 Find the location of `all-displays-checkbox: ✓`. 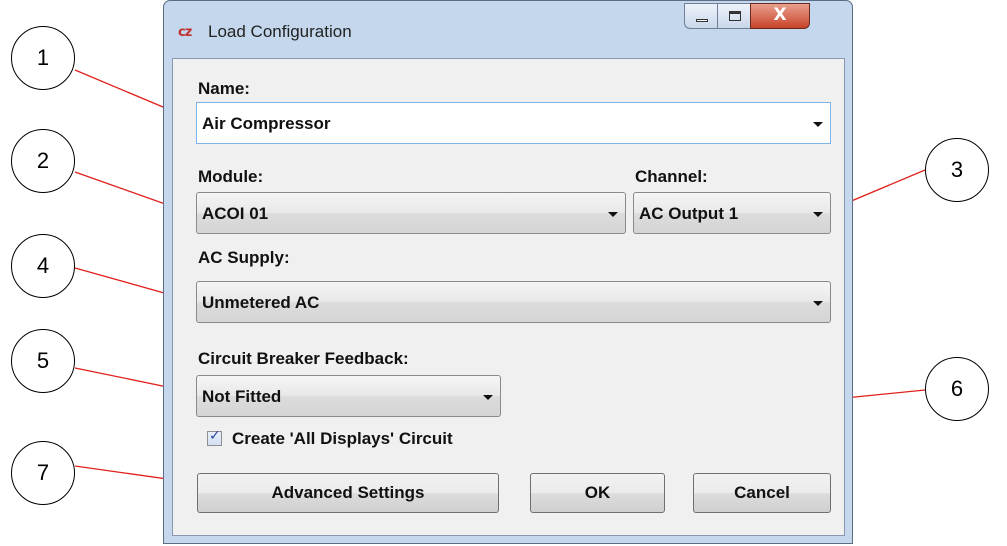

all-displays-checkbox: ✓ is located at coordinates (214, 437).